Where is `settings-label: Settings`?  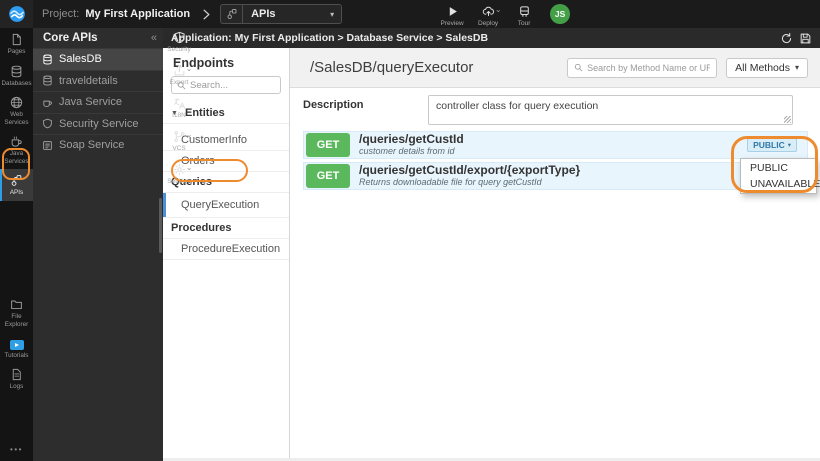 settings-label: Settings is located at coordinates (179, 181).